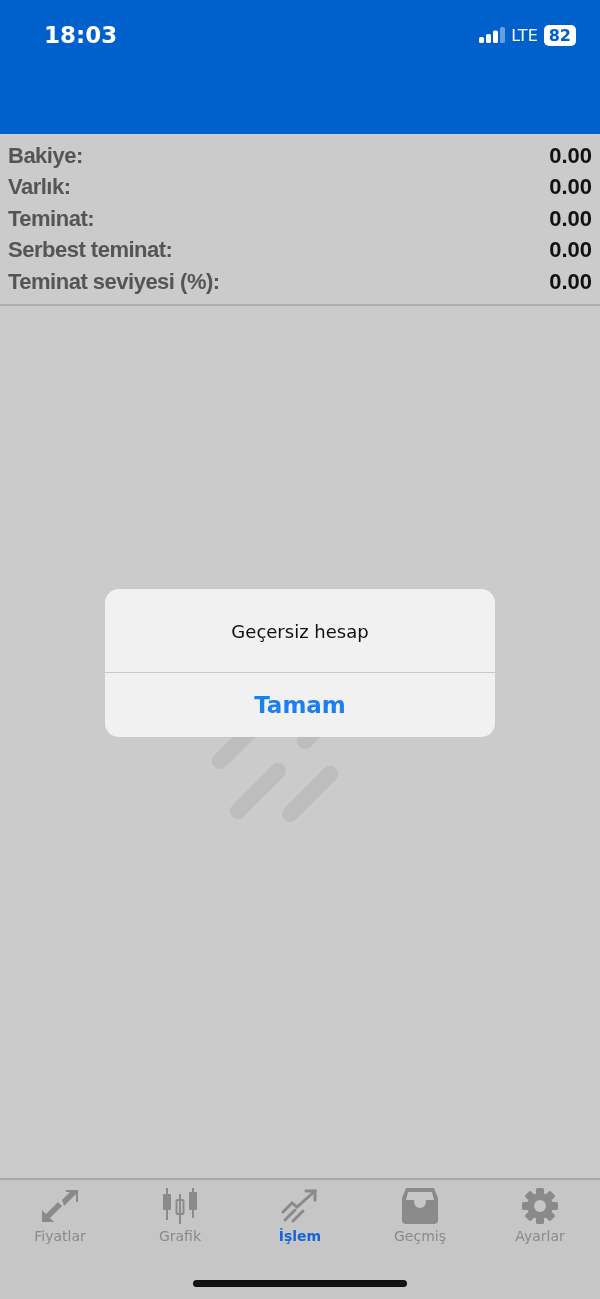 The height and width of the screenshot is (1299, 600). I want to click on inbox-icon, so click(420, 1206).